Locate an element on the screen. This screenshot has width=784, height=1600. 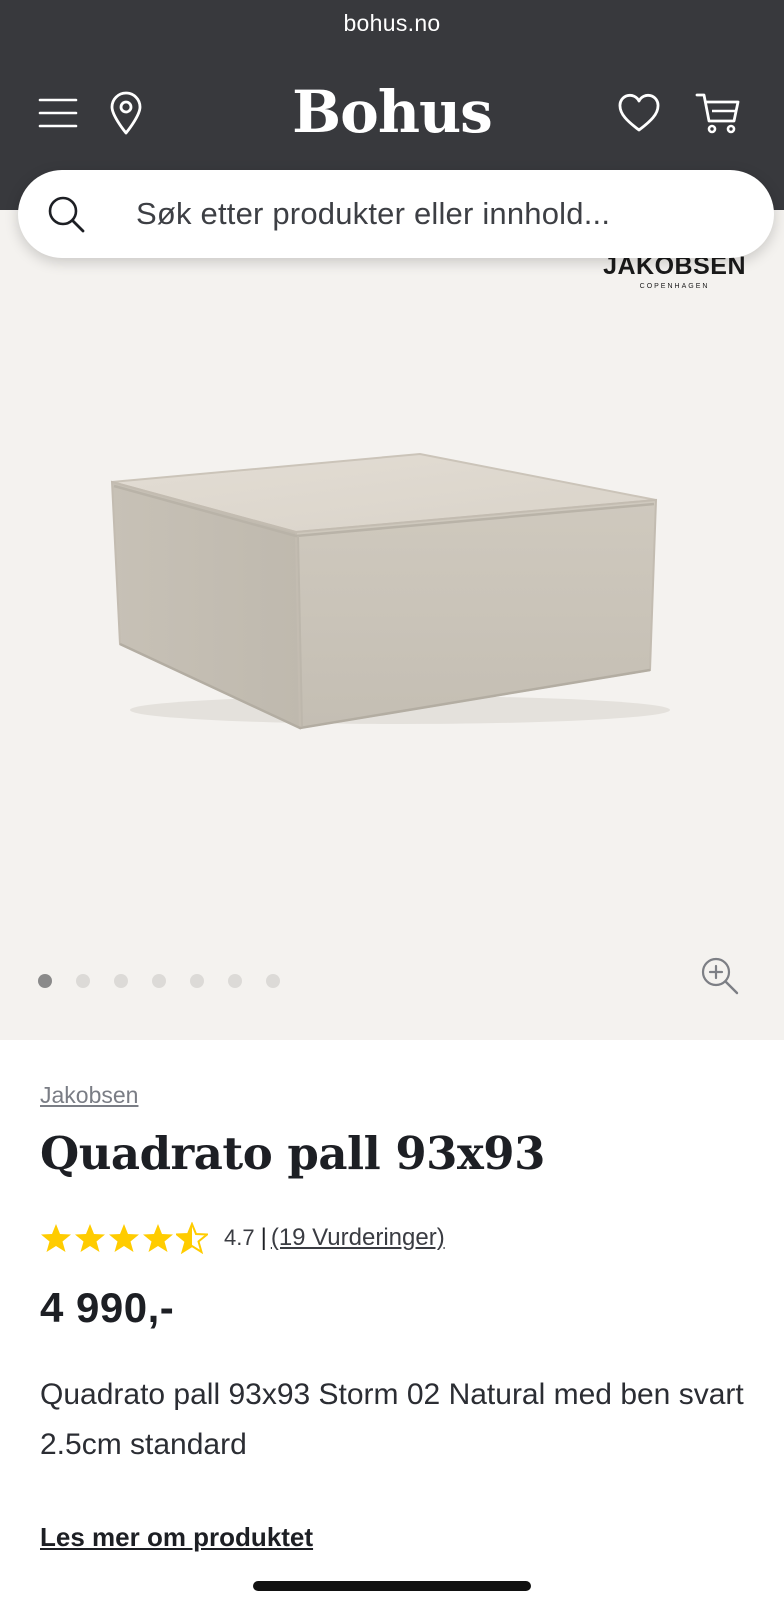
product-price: 4 990,- is located at coordinates (107, 1307).